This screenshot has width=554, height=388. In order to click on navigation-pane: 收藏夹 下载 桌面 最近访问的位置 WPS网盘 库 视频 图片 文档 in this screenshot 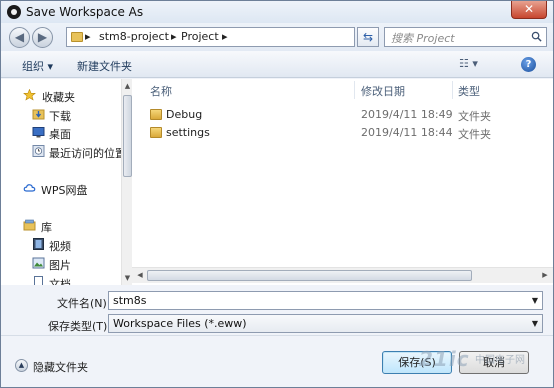, I will do `click(66, 182)`.